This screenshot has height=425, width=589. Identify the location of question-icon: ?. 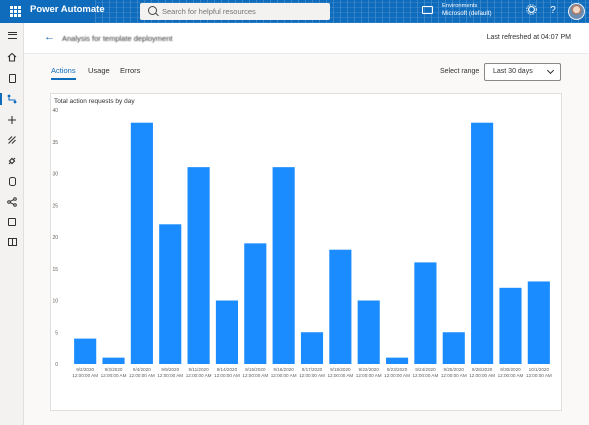
(553, 11).